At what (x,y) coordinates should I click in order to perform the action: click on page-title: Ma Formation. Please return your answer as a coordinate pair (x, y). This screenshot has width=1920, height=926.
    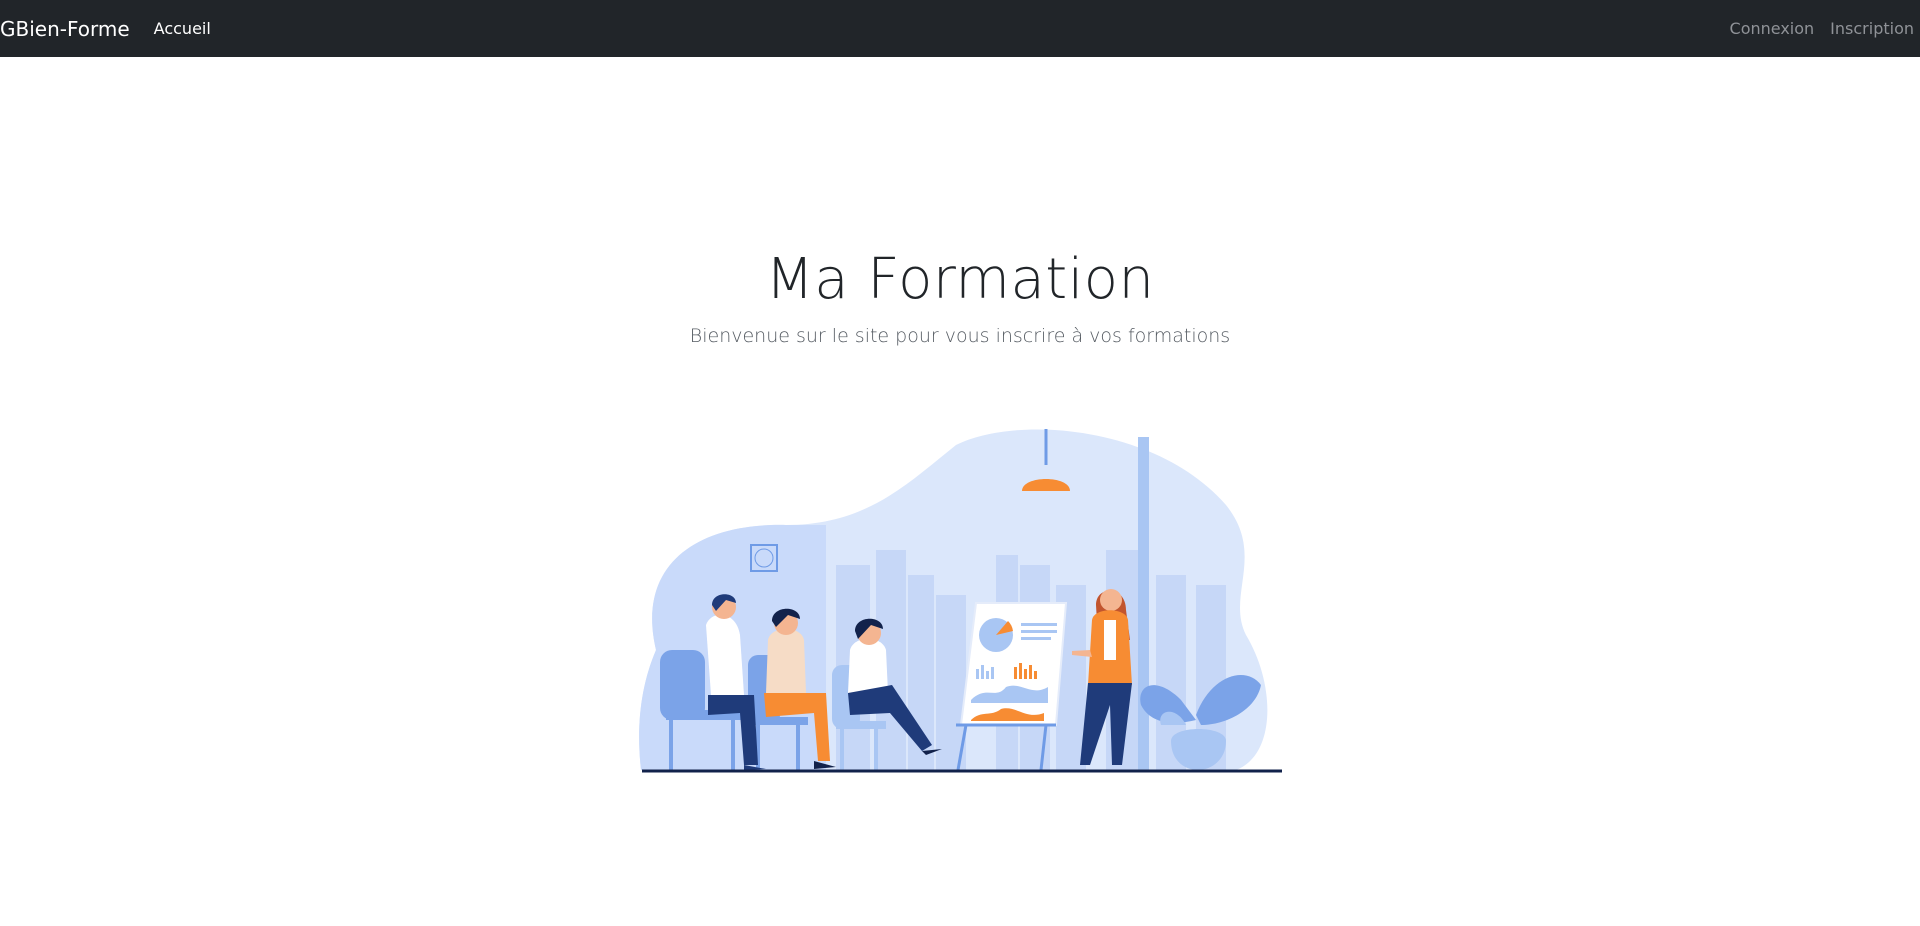
    Looking at the image, I should click on (960, 279).